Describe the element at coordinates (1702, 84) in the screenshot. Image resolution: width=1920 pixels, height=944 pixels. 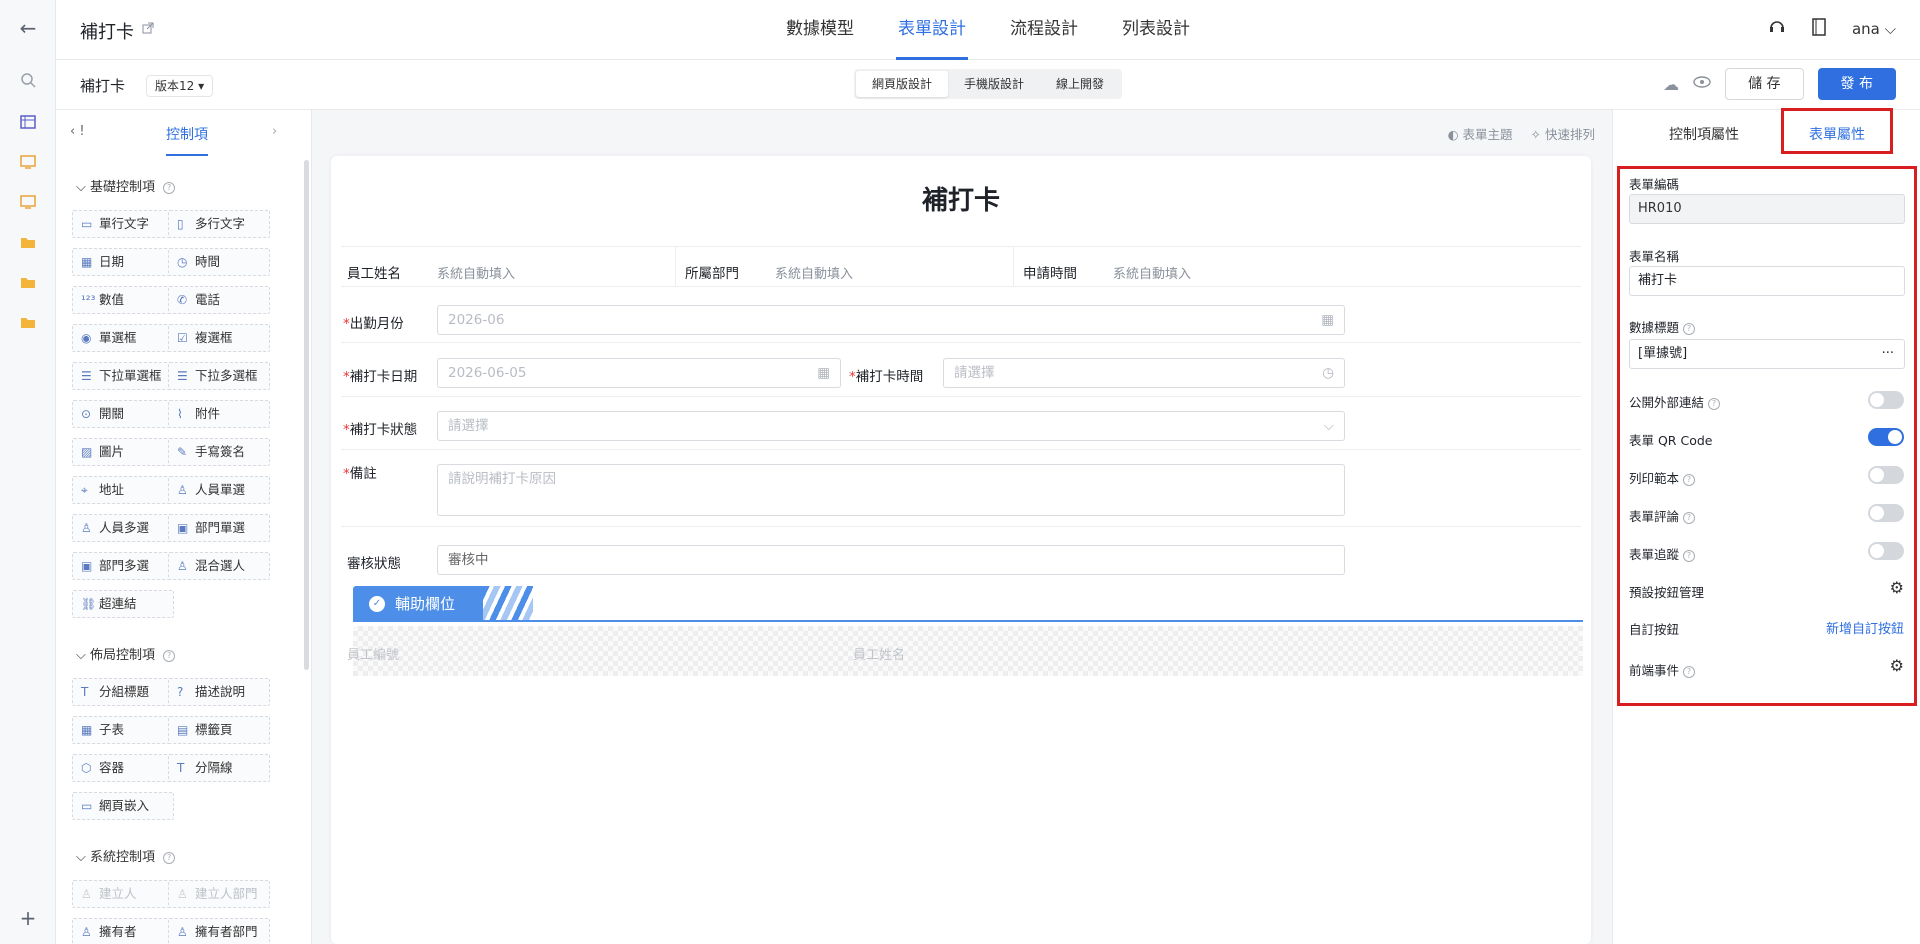
I see `preview-eye-icon` at that location.